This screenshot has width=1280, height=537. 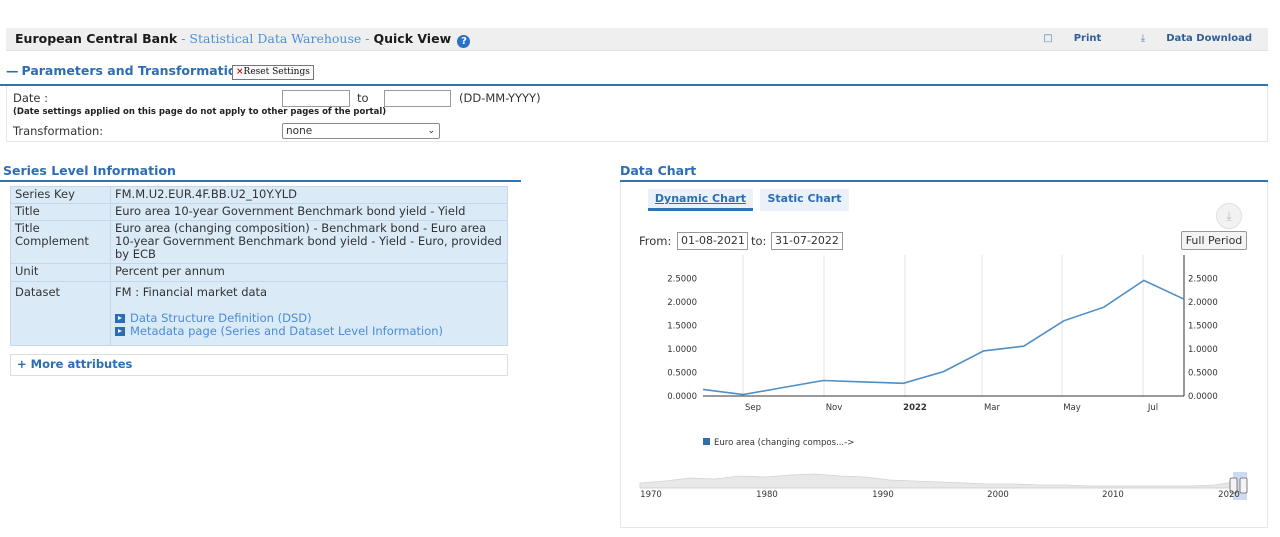 What do you see at coordinates (936, 481) in the screenshot?
I see `navigator-area` at bounding box center [936, 481].